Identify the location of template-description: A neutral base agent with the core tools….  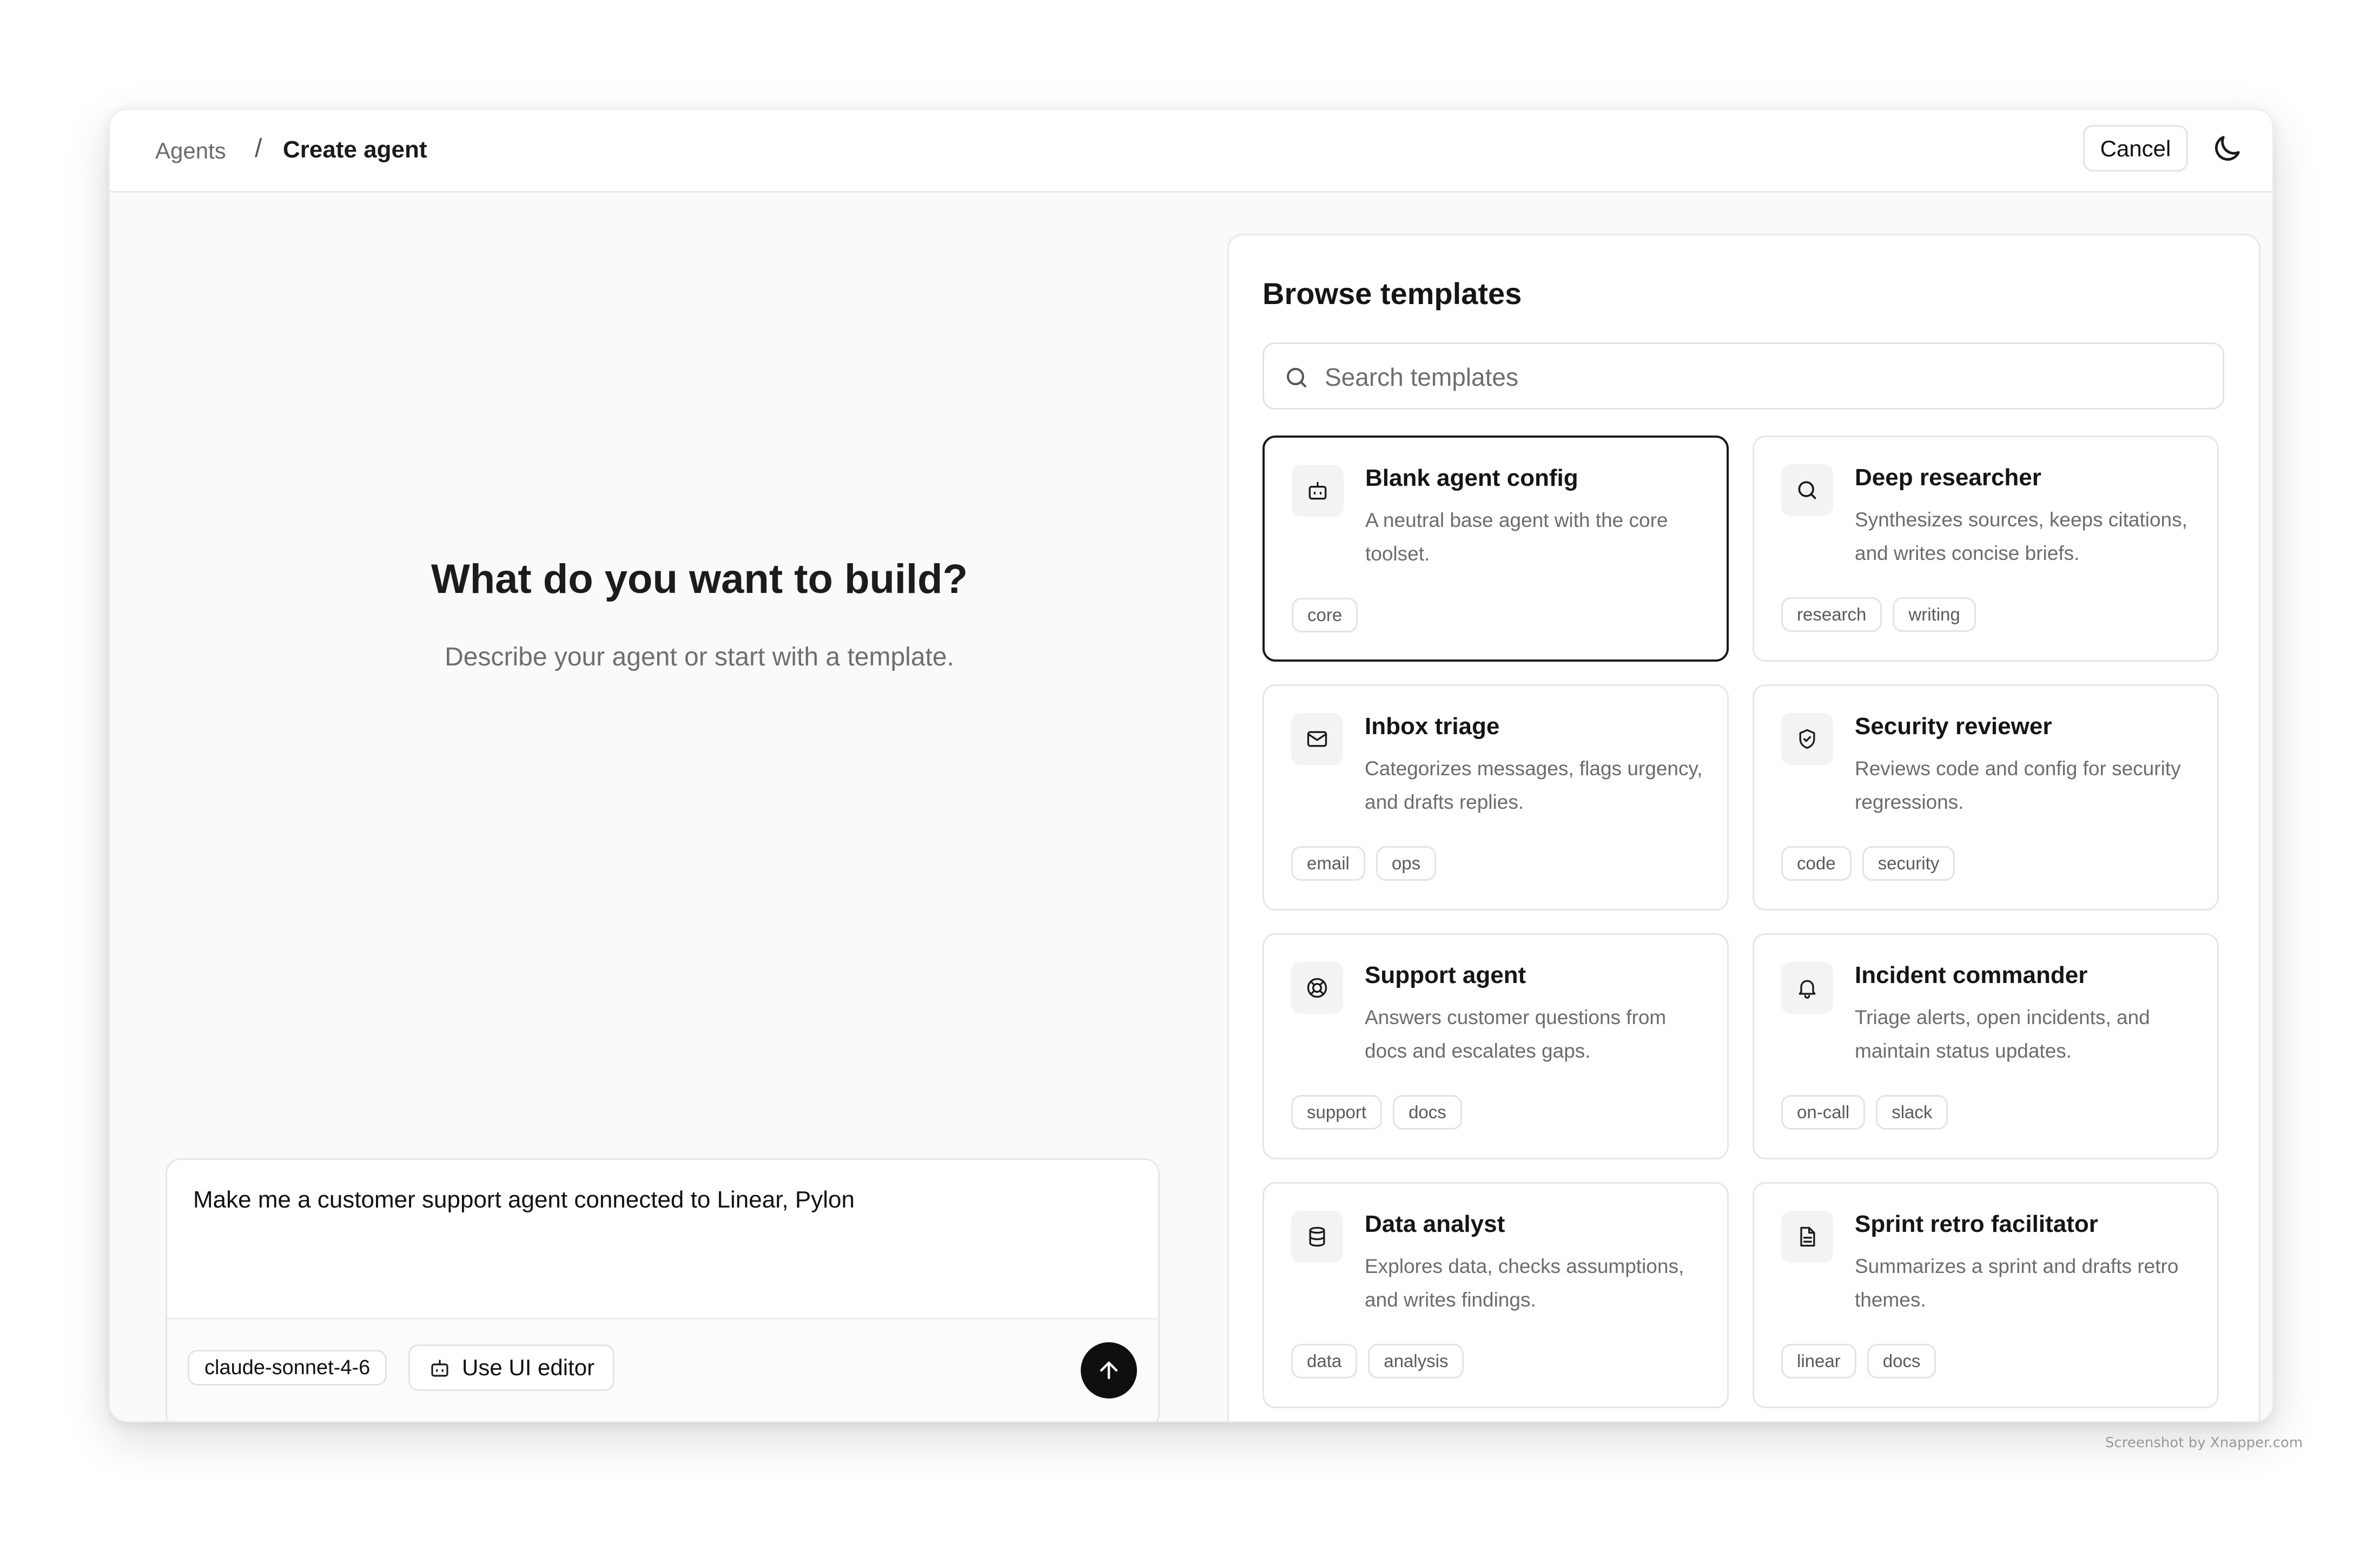
(1516, 537).